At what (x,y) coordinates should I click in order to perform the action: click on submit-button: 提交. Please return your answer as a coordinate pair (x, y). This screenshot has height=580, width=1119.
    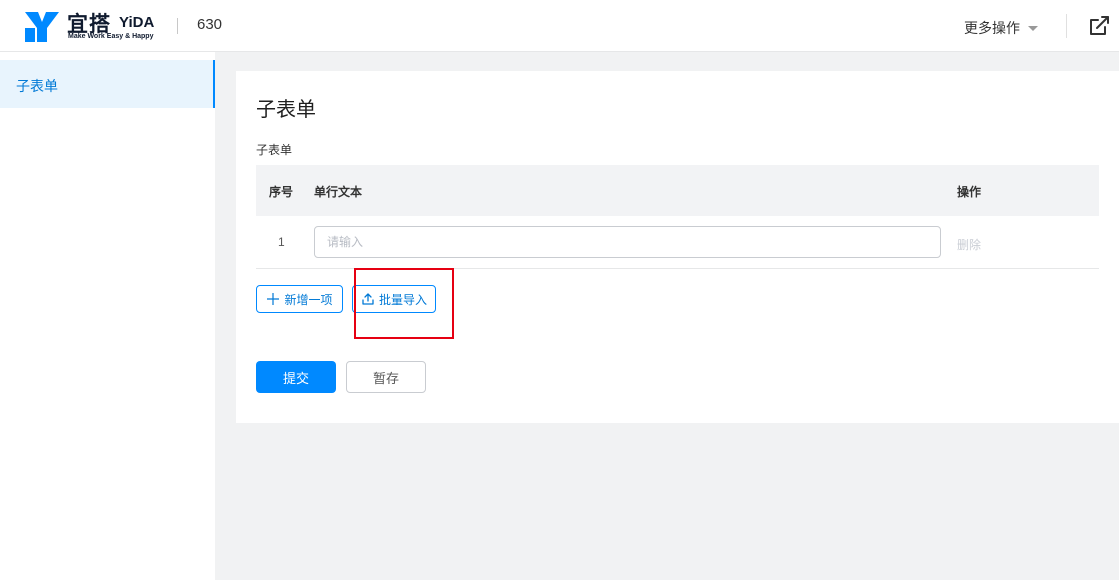
    Looking at the image, I should click on (296, 377).